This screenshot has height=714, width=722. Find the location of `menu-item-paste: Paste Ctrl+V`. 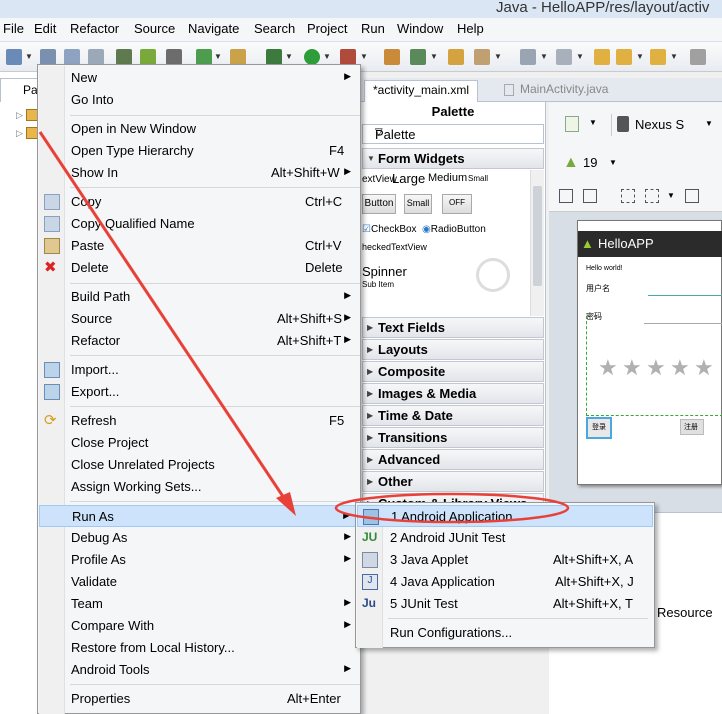

menu-item-paste: Paste Ctrl+V is located at coordinates (199, 246).